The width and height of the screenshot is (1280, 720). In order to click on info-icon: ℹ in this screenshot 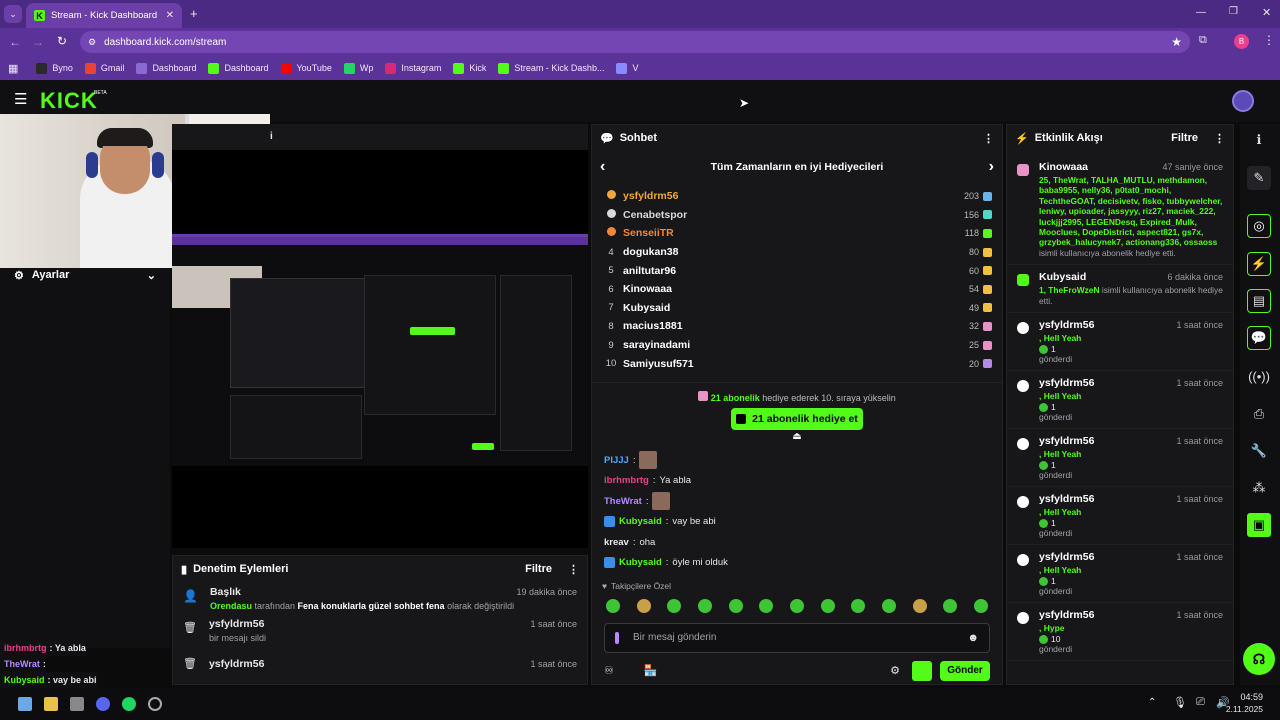, I will do `click(1259, 140)`.